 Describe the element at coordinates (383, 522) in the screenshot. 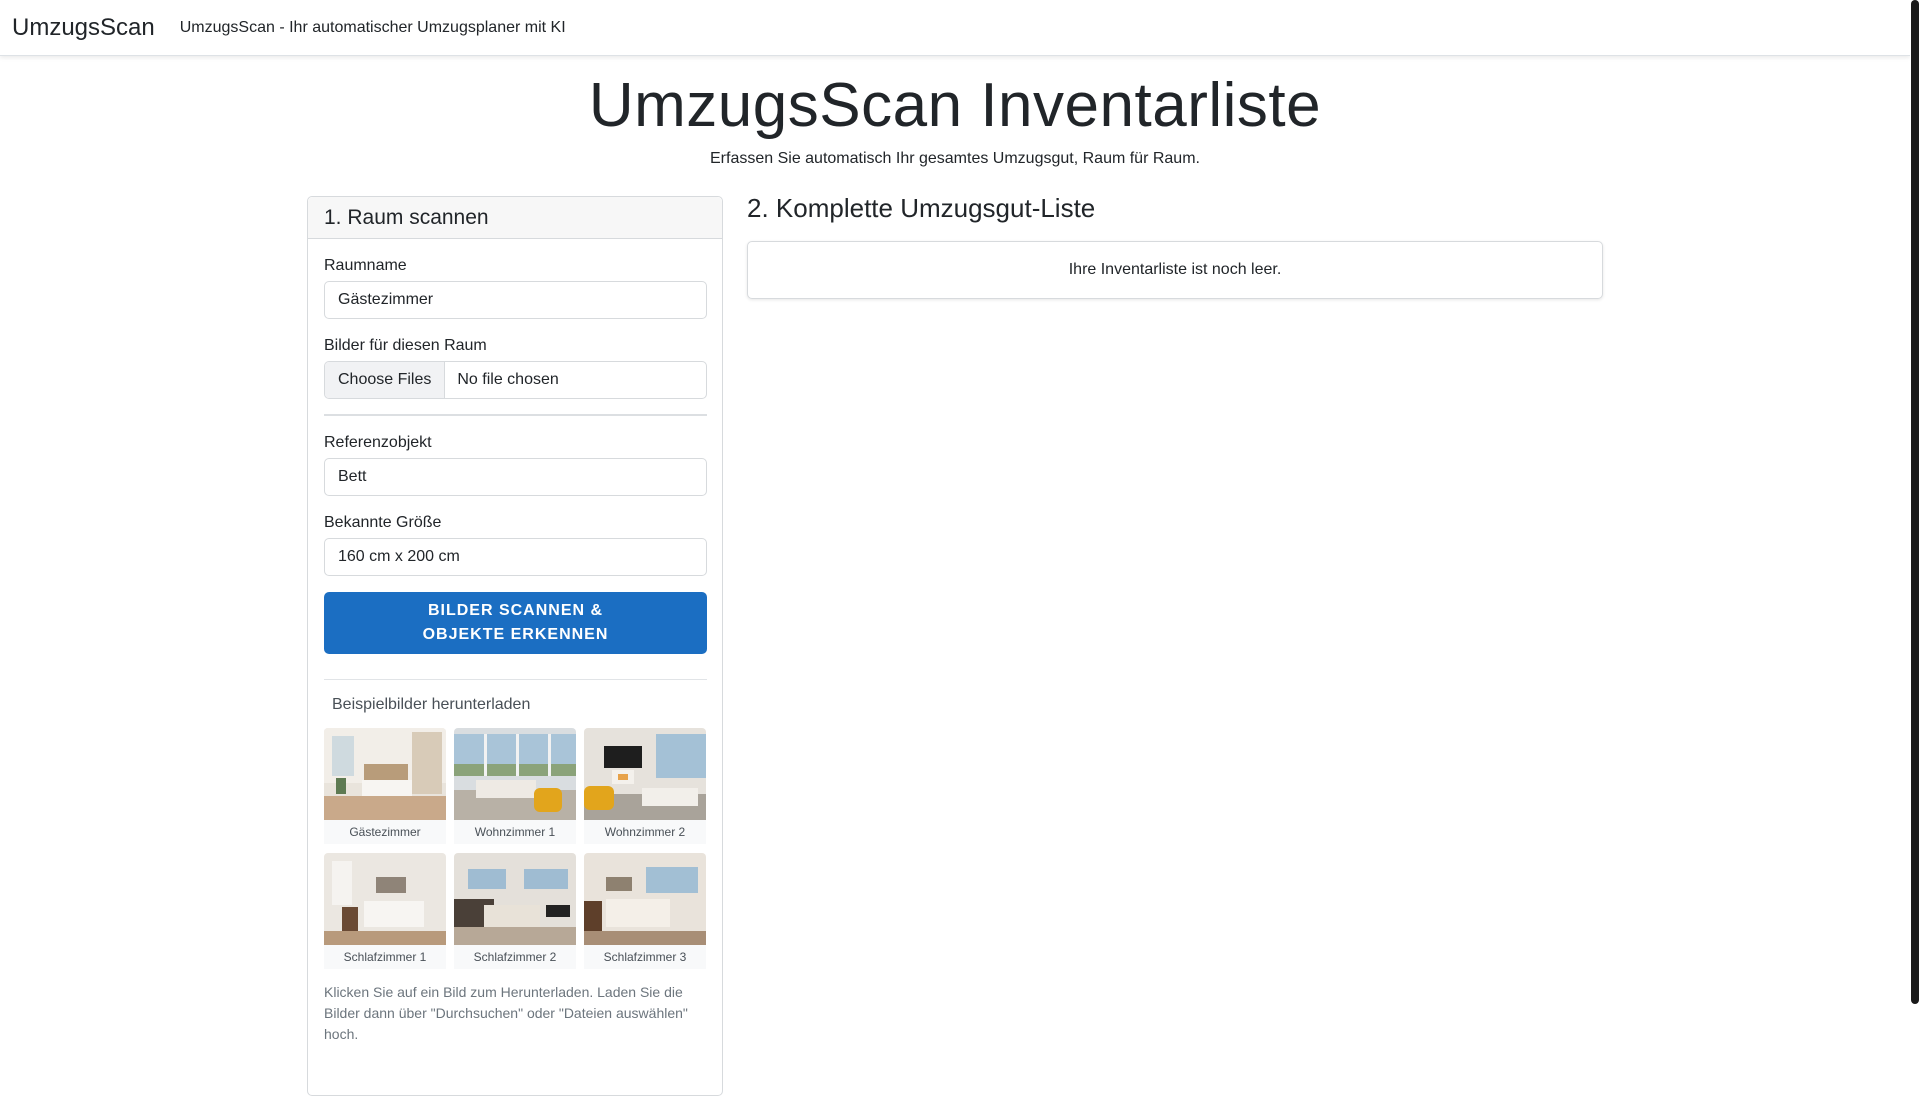

I see `known-size-label: Bekannte Größe` at that location.